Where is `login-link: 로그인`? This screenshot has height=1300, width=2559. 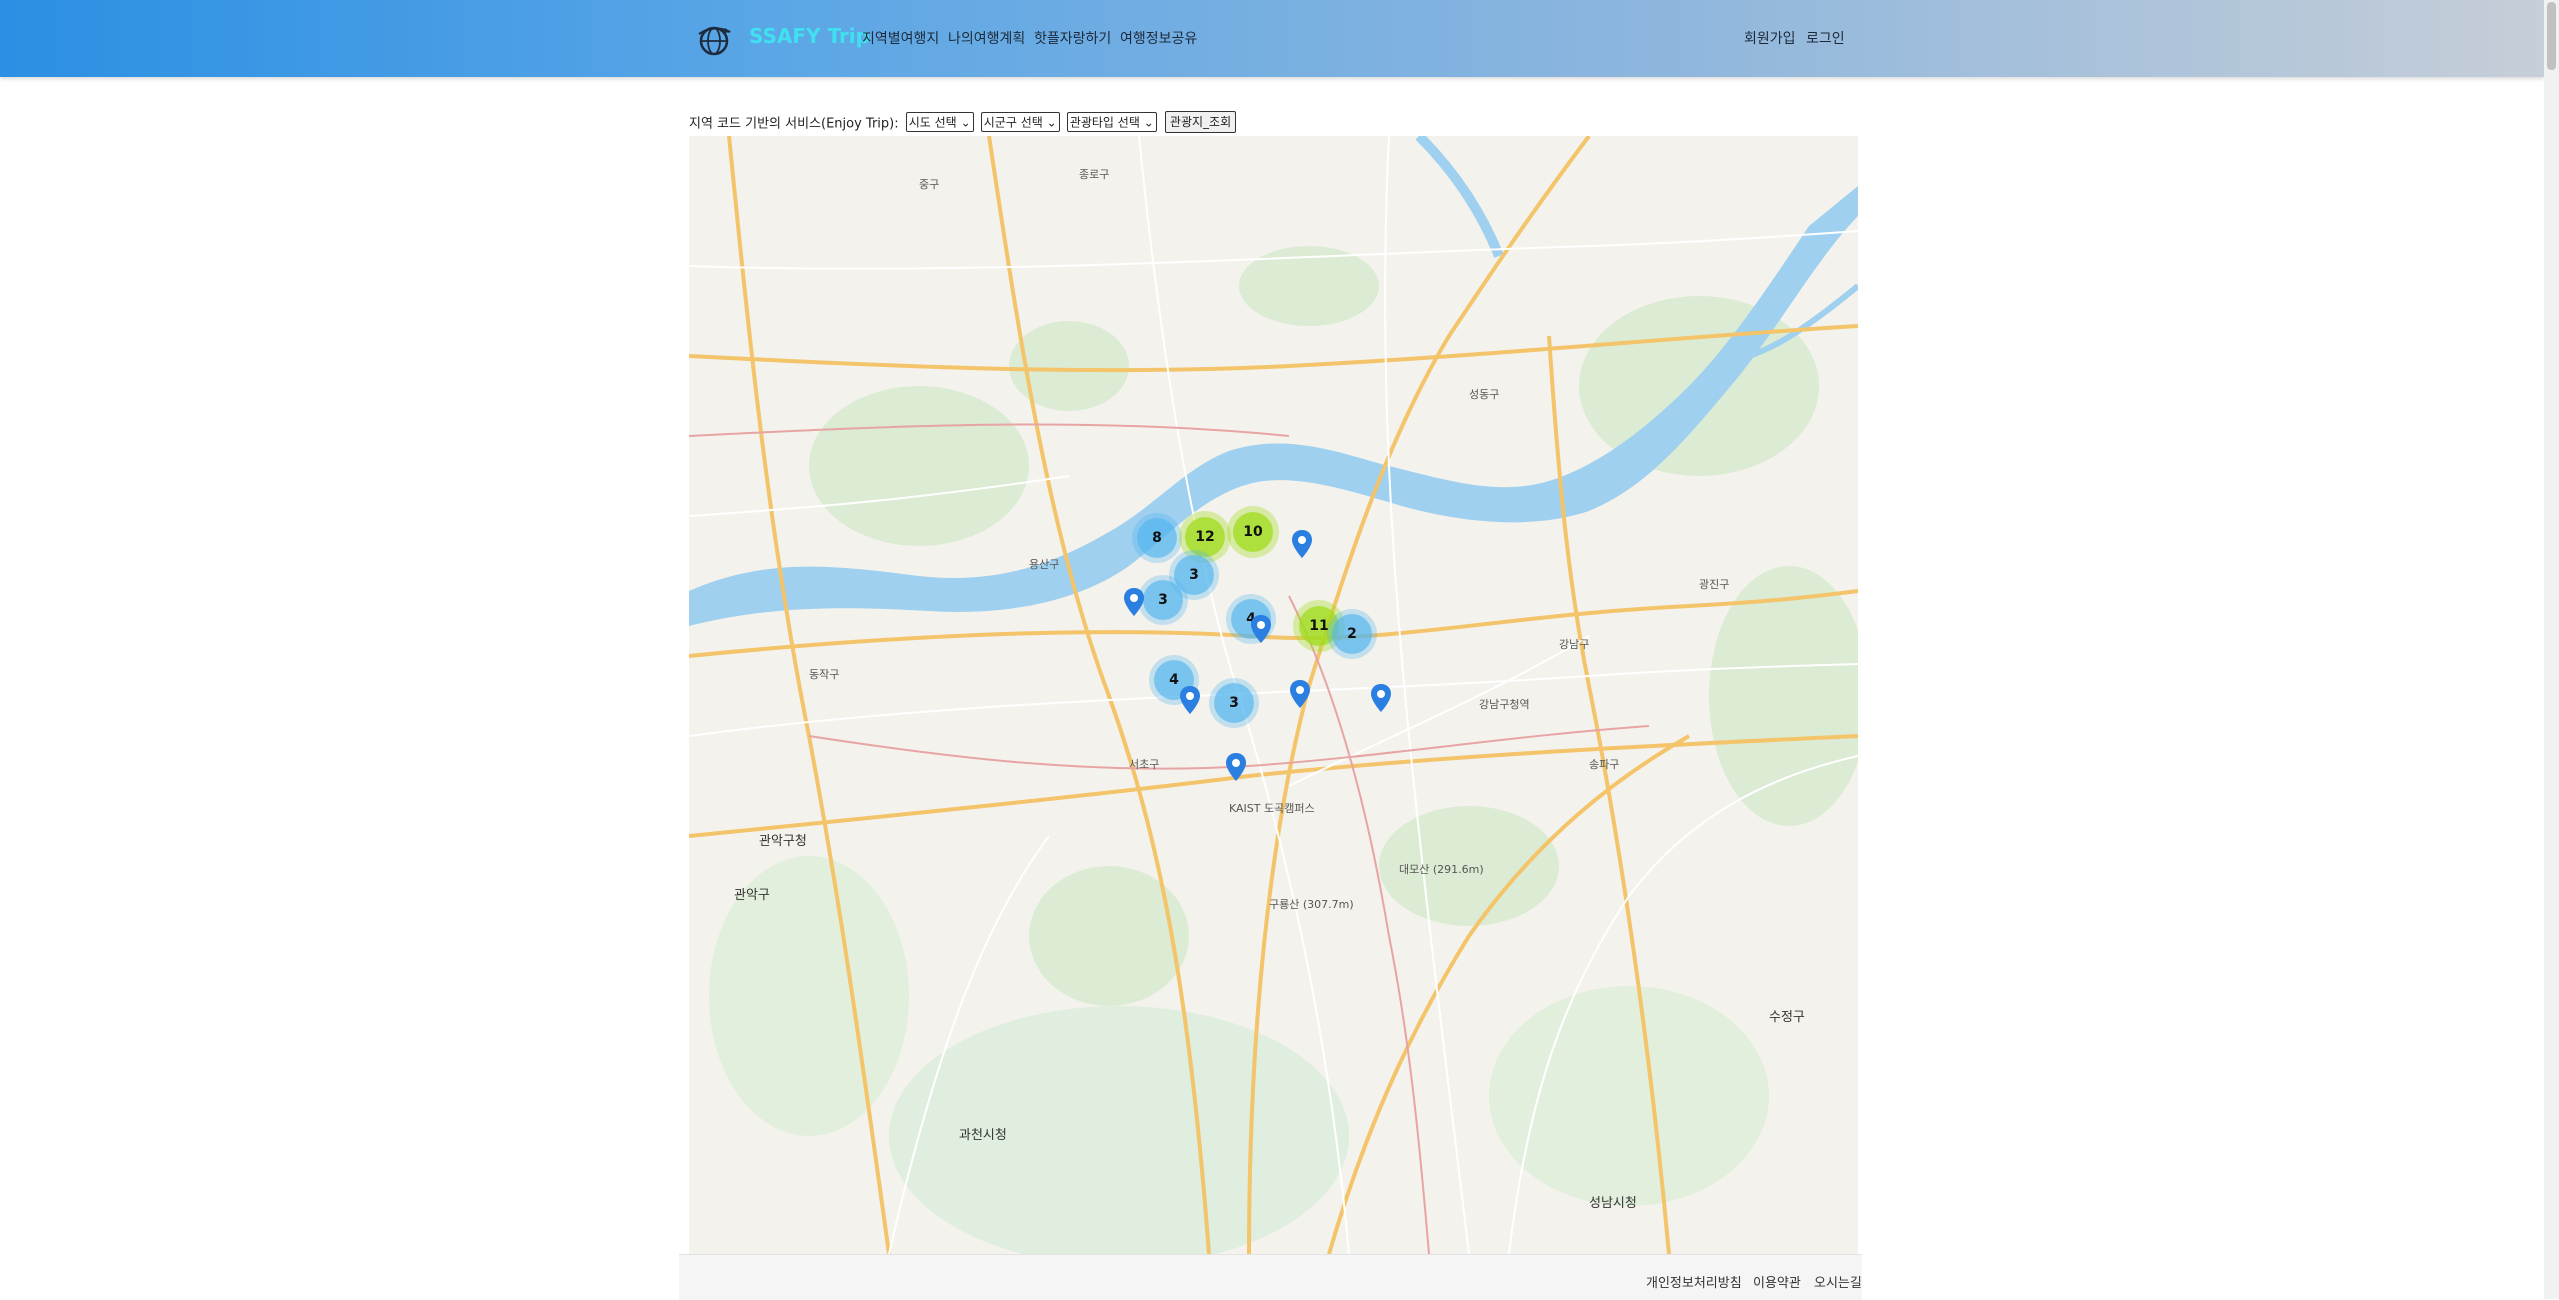 login-link: 로그인 is located at coordinates (1825, 38).